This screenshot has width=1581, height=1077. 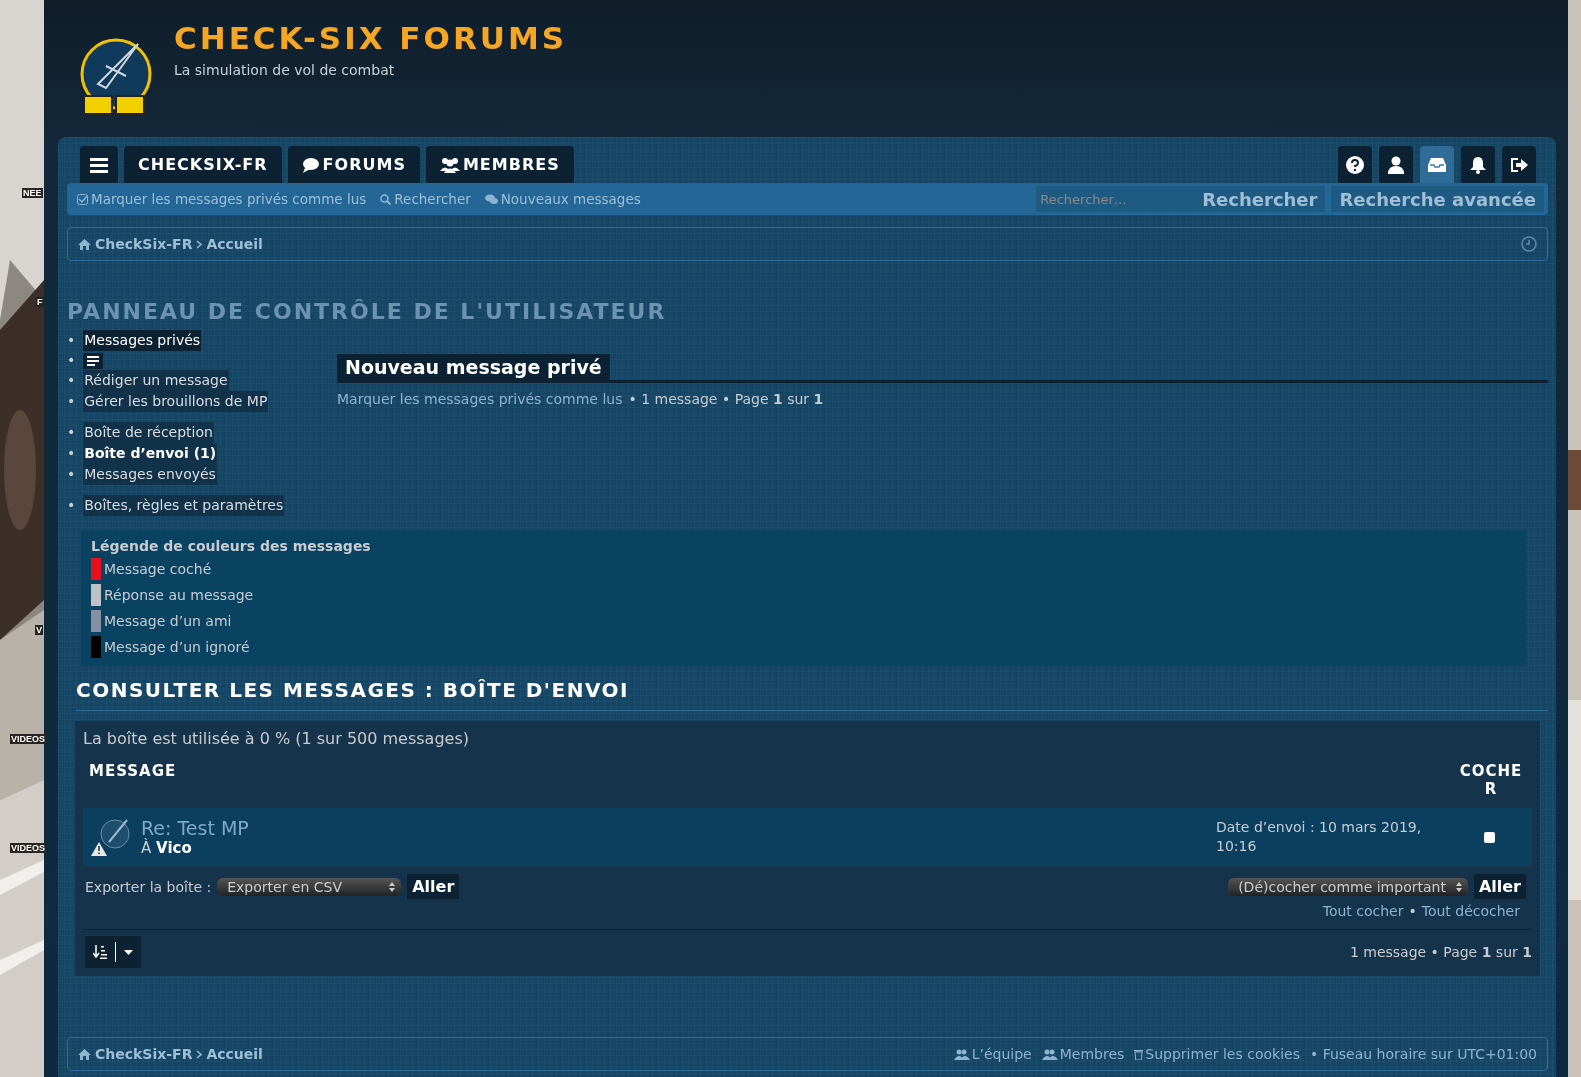 I want to click on caret-icon, so click(x=128, y=952).